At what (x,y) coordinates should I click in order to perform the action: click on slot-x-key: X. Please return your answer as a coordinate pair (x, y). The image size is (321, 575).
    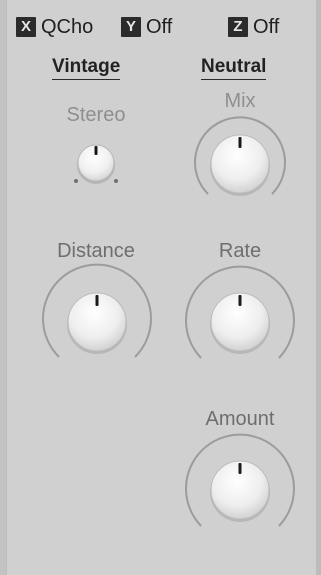
    Looking at the image, I should click on (26, 27).